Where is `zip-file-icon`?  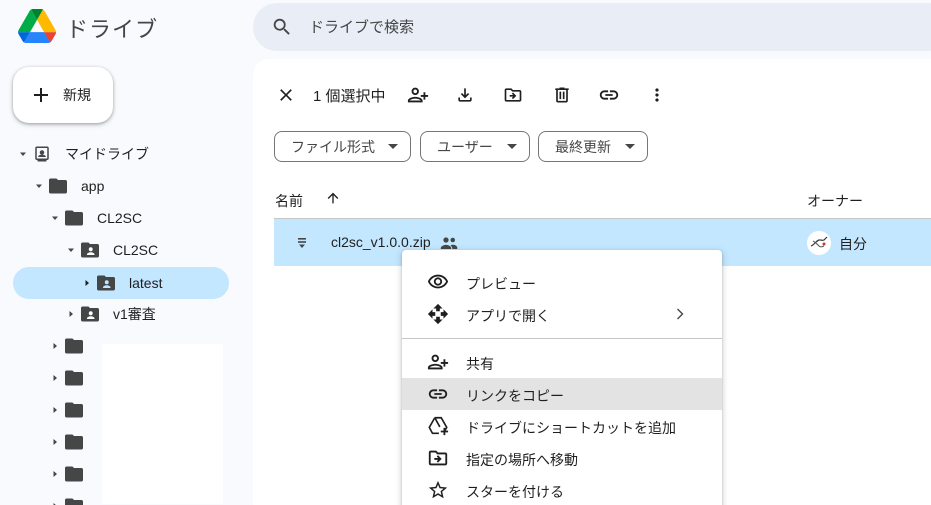
zip-file-icon is located at coordinates (302, 243).